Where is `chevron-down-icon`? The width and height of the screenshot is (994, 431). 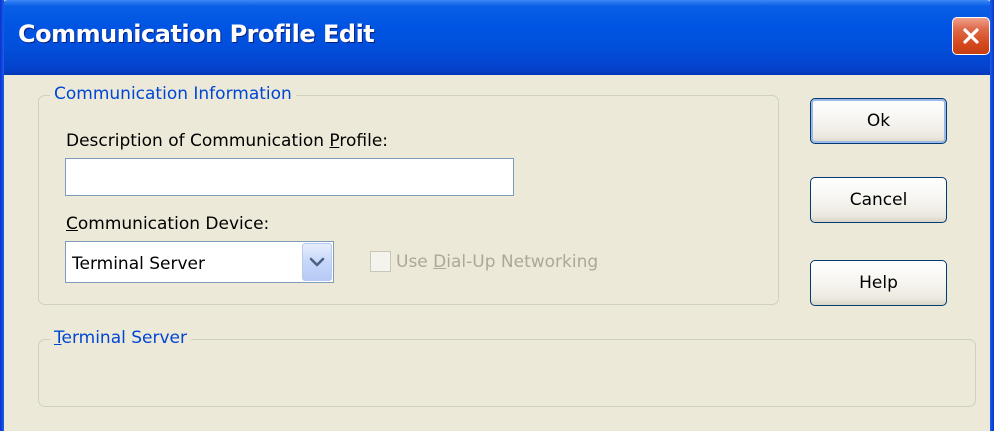 chevron-down-icon is located at coordinates (317, 262).